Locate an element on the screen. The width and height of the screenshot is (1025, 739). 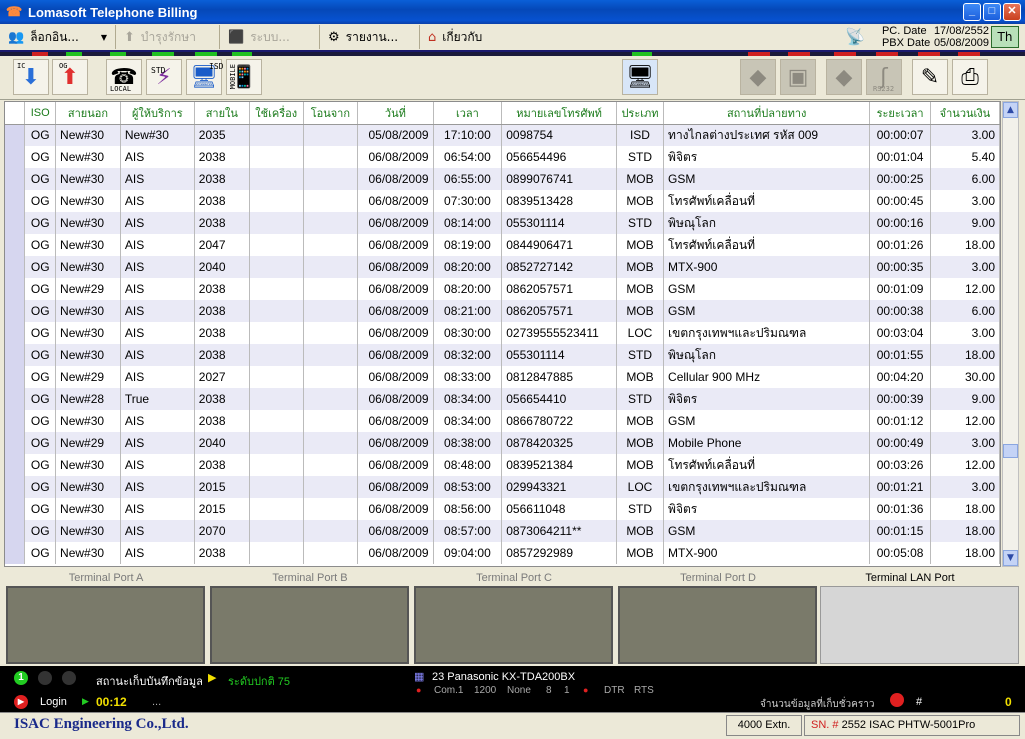
stop-button: ◆ is located at coordinates (758, 77).